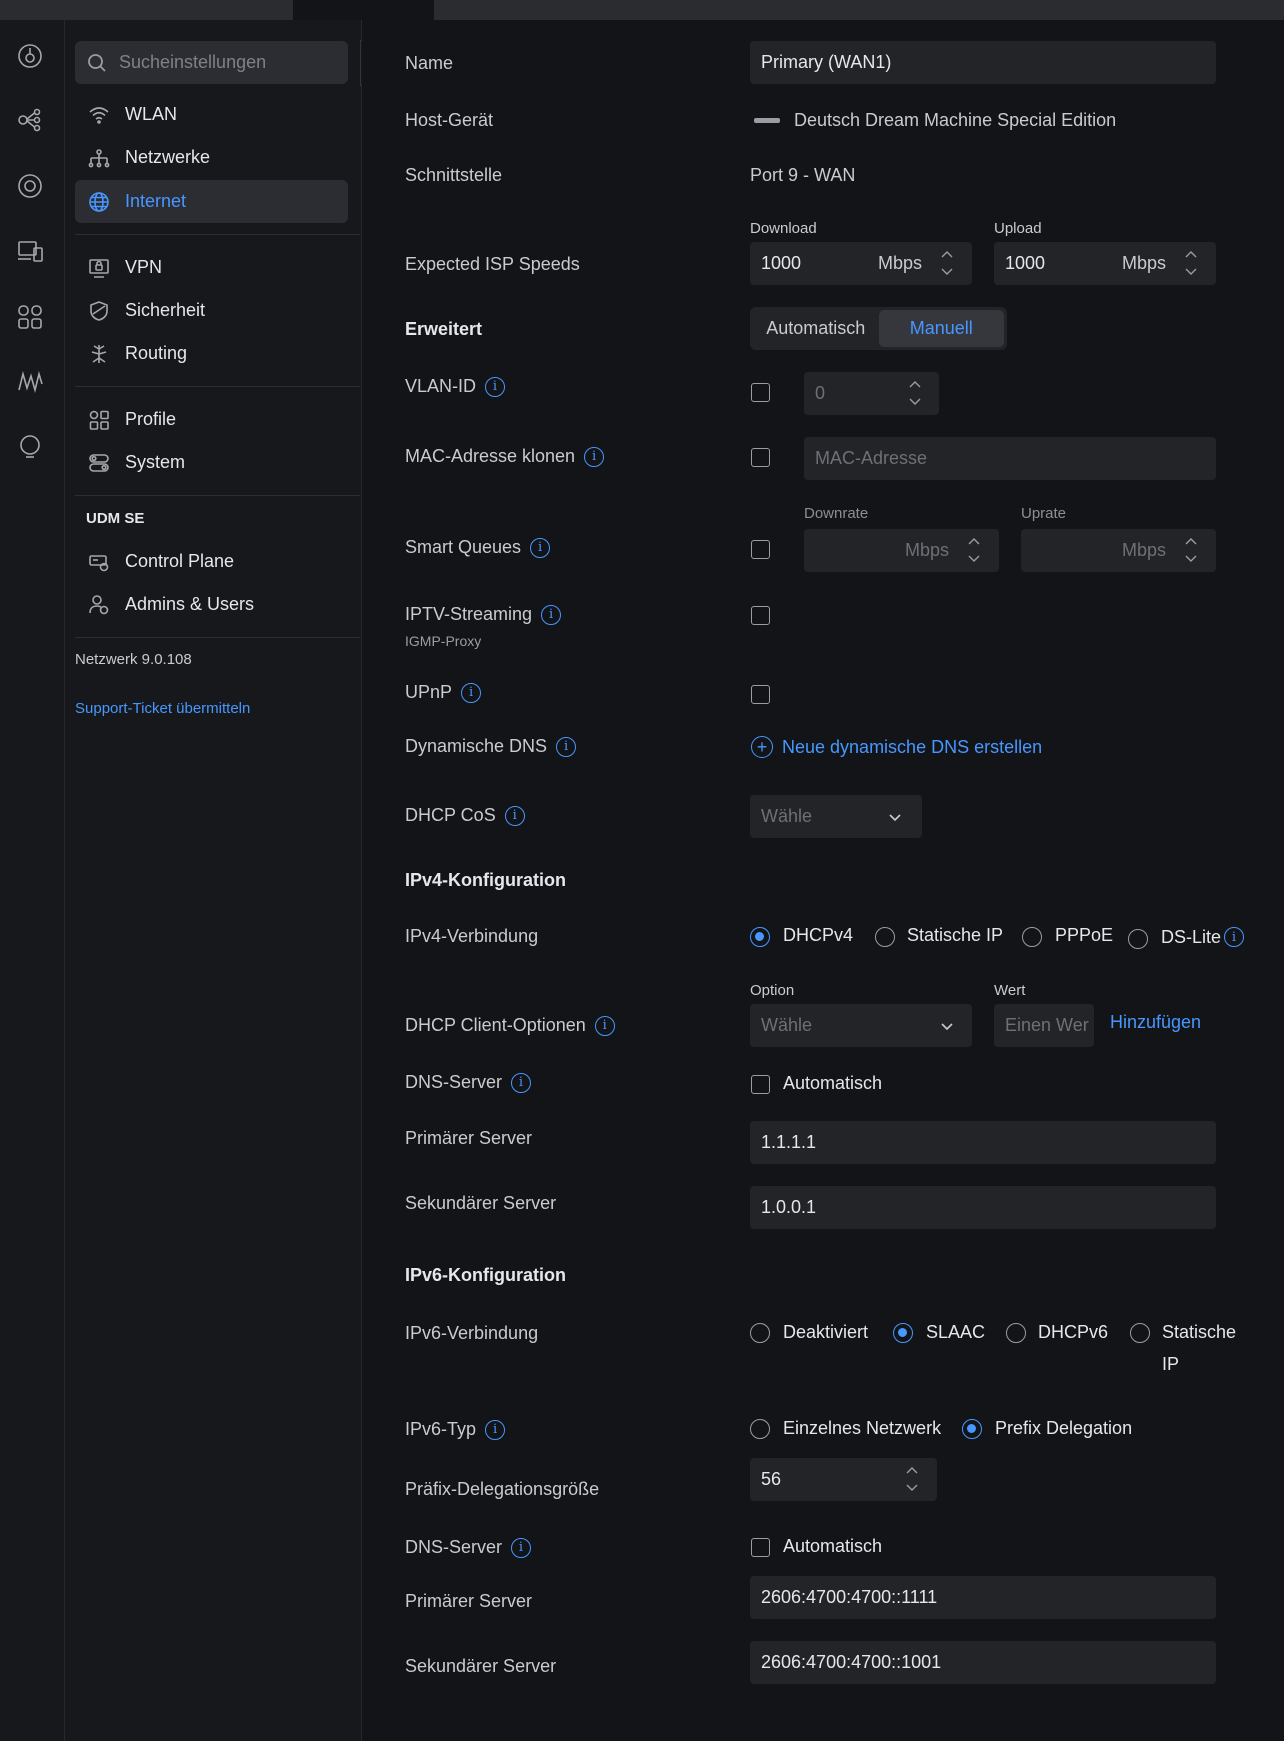 The width and height of the screenshot is (1284, 1741). I want to click on ipv4-radio-dslite, so click(1138, 939).